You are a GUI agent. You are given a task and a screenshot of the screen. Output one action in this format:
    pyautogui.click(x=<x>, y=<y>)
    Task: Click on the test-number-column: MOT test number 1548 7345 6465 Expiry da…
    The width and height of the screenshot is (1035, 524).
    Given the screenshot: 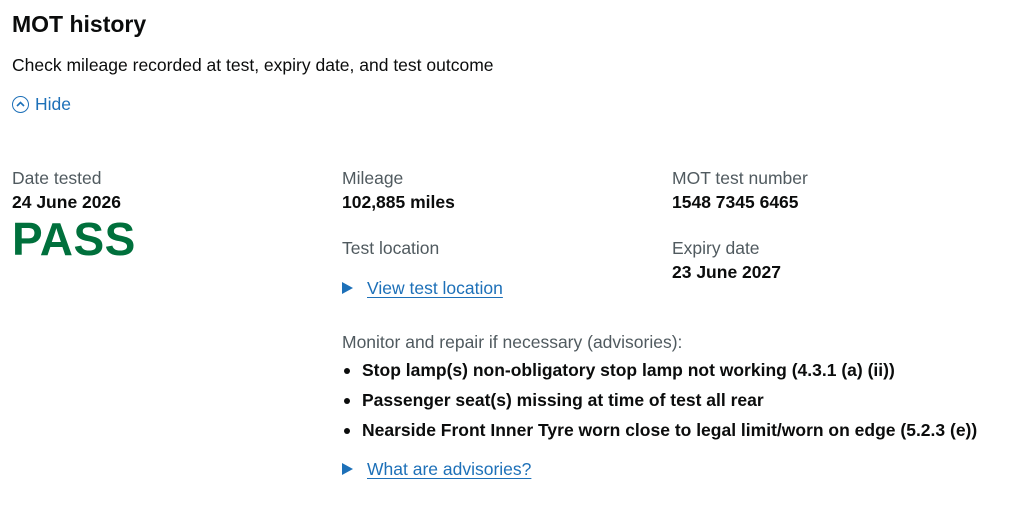 What is the action you would take?
    pyautogui.click(x=740, y=225)
    